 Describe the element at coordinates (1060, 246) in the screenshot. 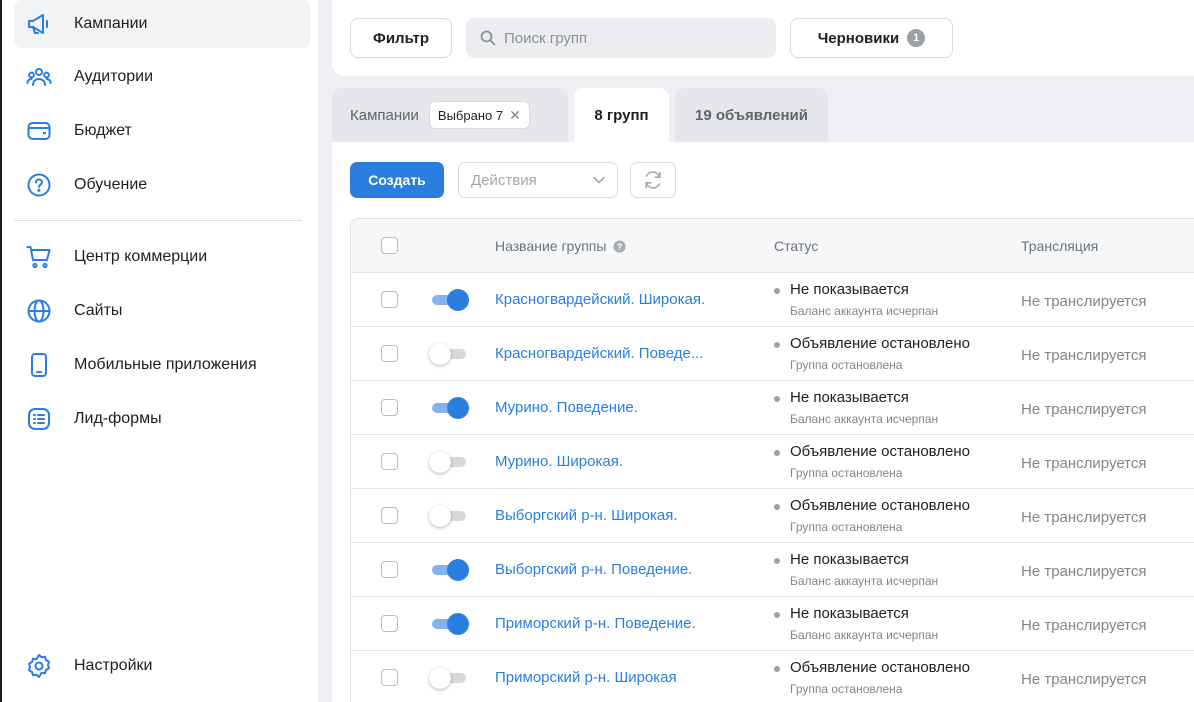

I see `header-broadcast: Трансляция` at that location.